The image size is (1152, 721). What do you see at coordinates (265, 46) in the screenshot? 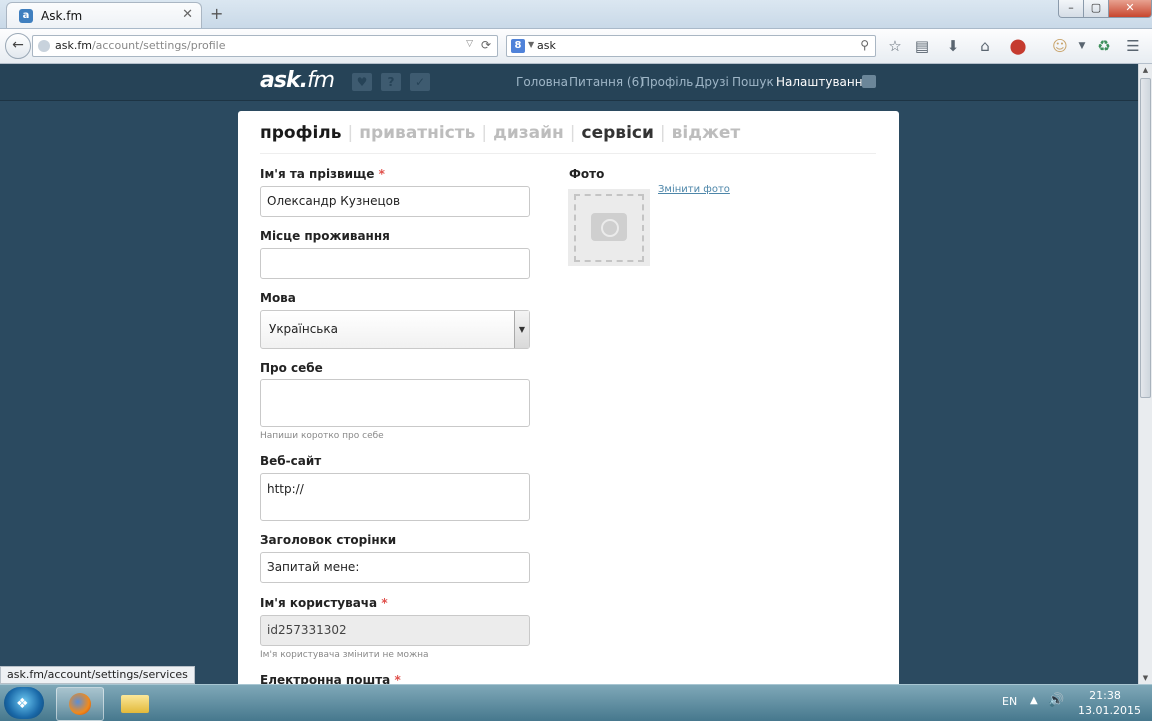
I see `url-bar: ask.fm/account/settings/profile ▽ ⟳` at bounding box center [265, 46].